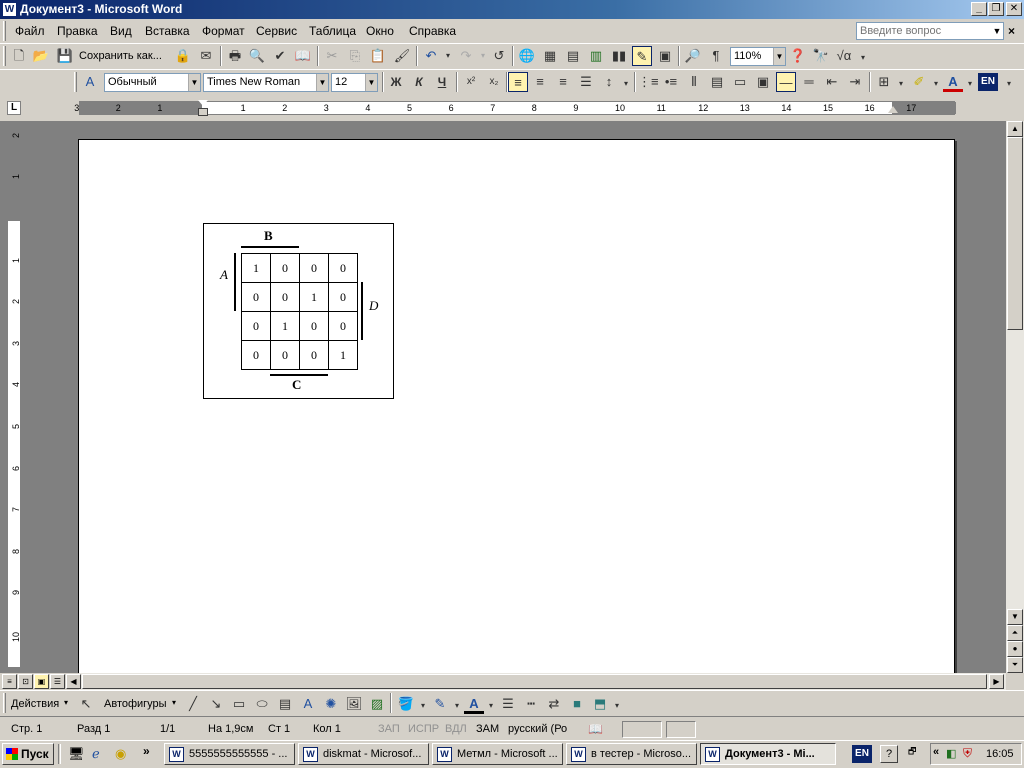 The width and height of the screenshot is (1024, 768). What do you see at coordinates (554, 704) in the screenshot?
I see `arrow-style-icon: ⇄` at bounding box center [554, 704].